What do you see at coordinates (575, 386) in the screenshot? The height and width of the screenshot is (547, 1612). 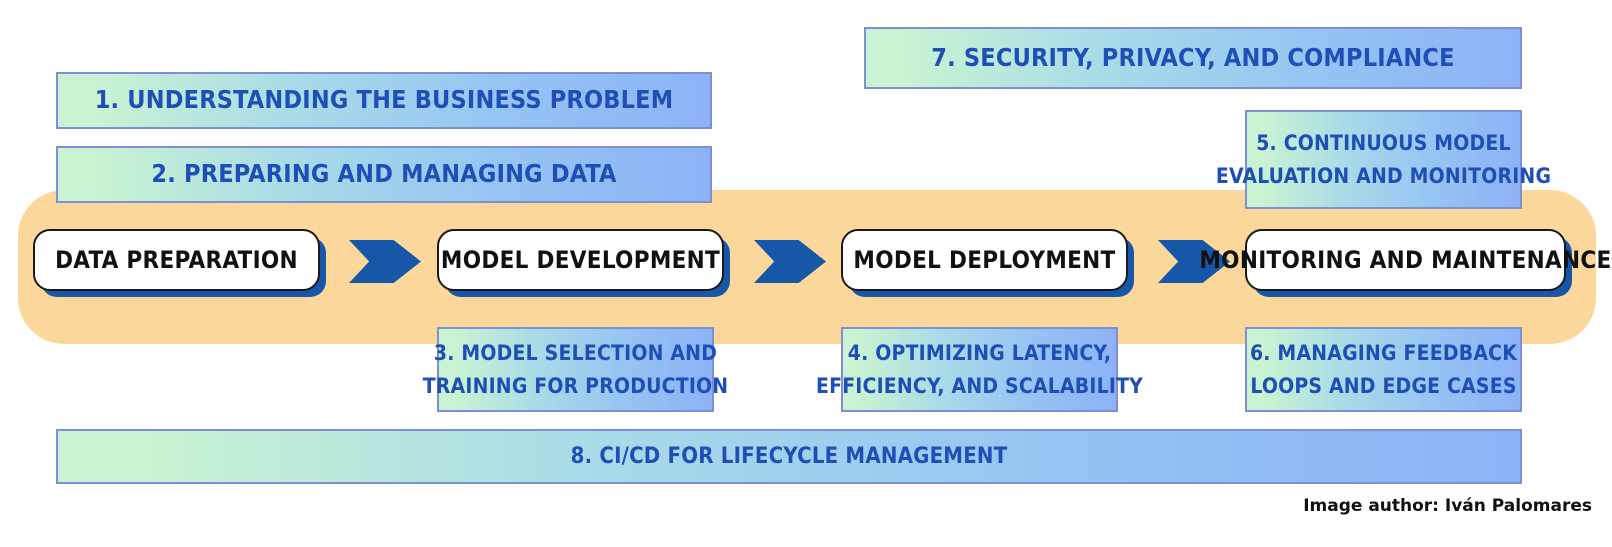 I see `concern-line: training for production` at bounding box center [575, 386].